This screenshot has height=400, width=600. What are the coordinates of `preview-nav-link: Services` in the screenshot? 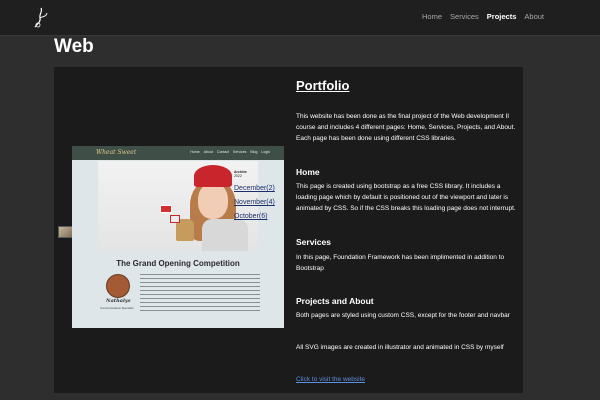 It's located at (239, 152).